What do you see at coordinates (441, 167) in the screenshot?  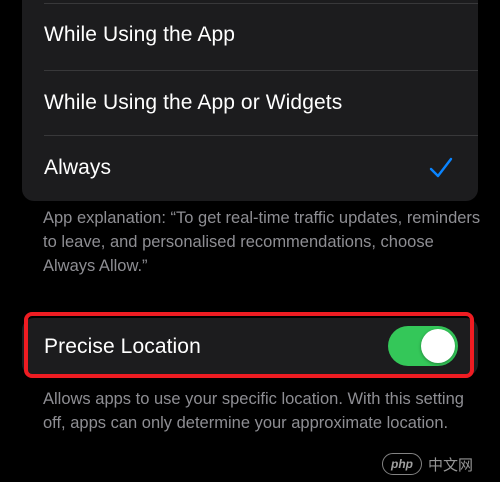 I see `checkmark-icon` at bounding box center [441, 167].